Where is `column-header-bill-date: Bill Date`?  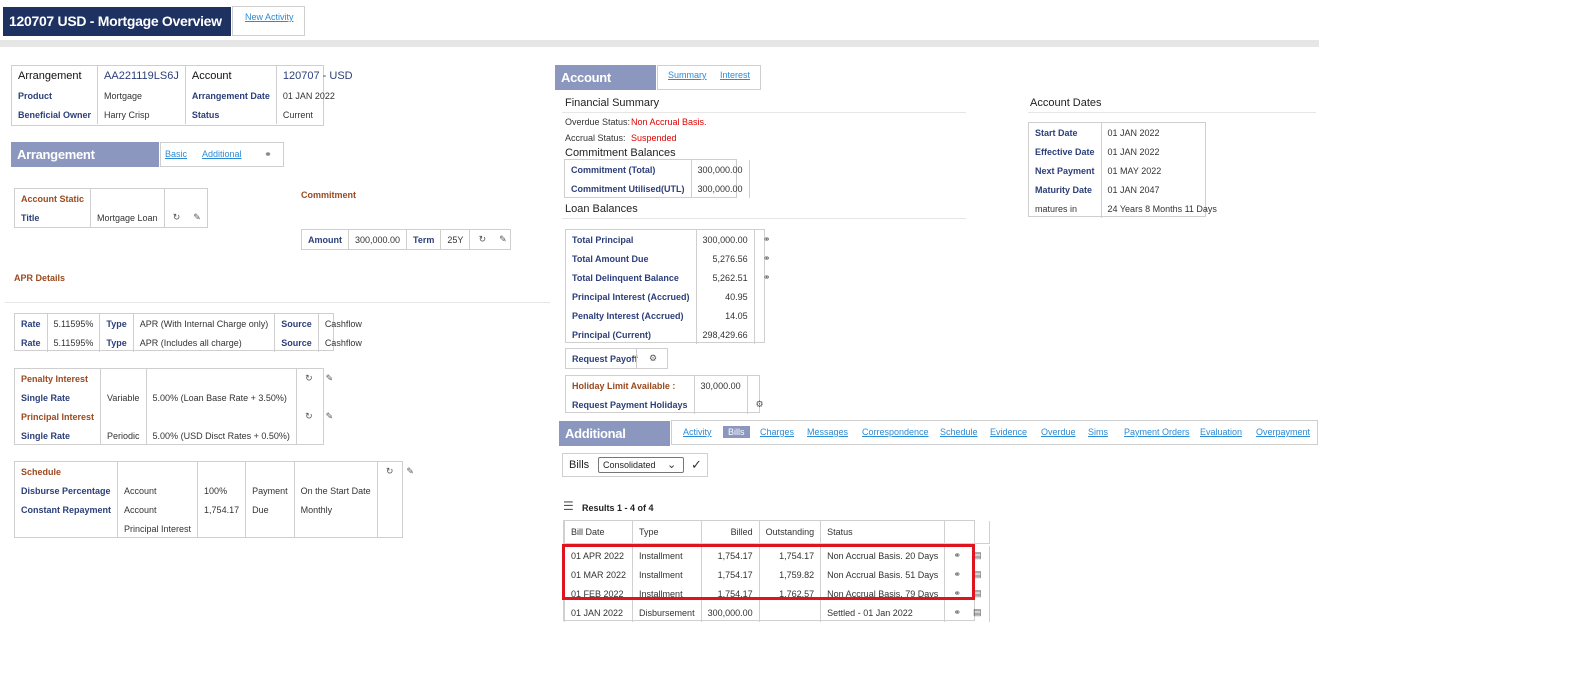
column-header-bill-date: Bill Date is located at coordinates (598, 532).